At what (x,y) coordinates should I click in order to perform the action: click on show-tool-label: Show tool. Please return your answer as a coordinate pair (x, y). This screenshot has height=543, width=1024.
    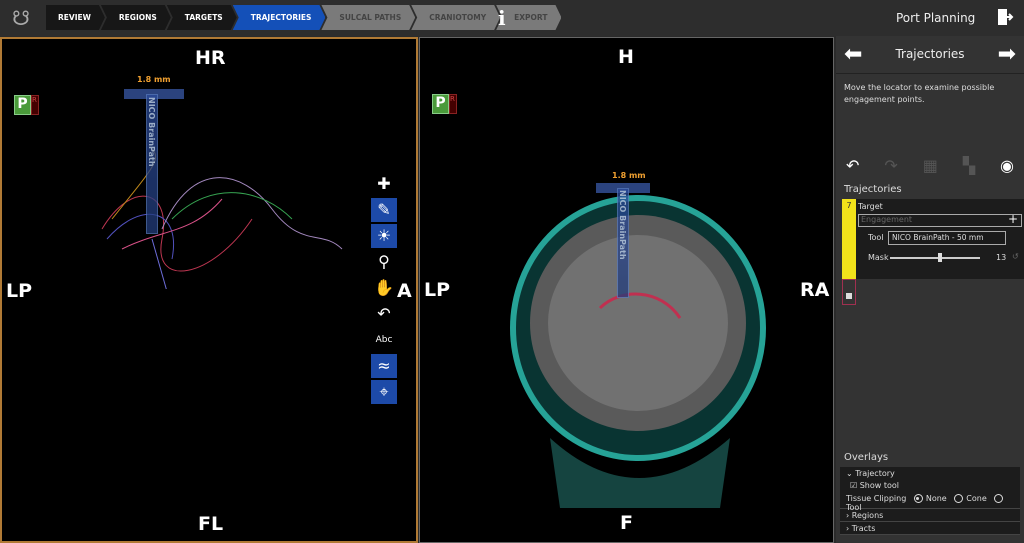
    Looking at the image, I should click on (879, 485).